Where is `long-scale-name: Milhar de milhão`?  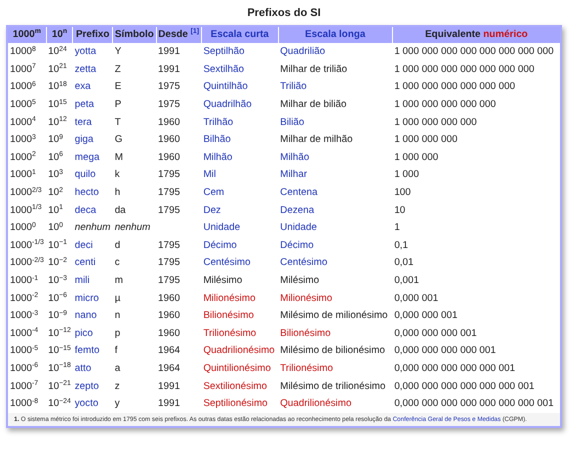
long-scale-name: Milhar de milhão is located at coordinates (316, 140).